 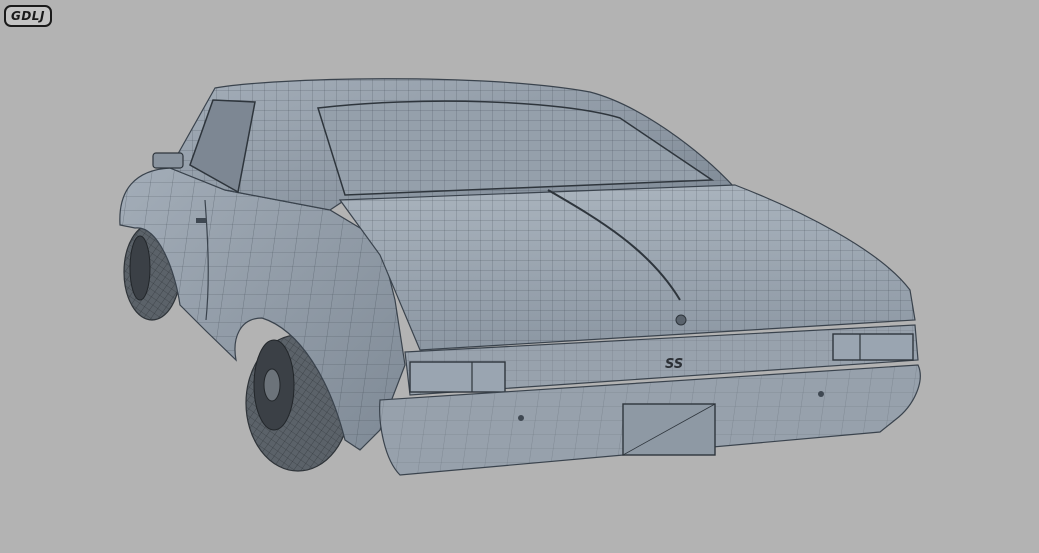 I want to click on gdlj-logo: GDLJ, so click(x=28, y=16).